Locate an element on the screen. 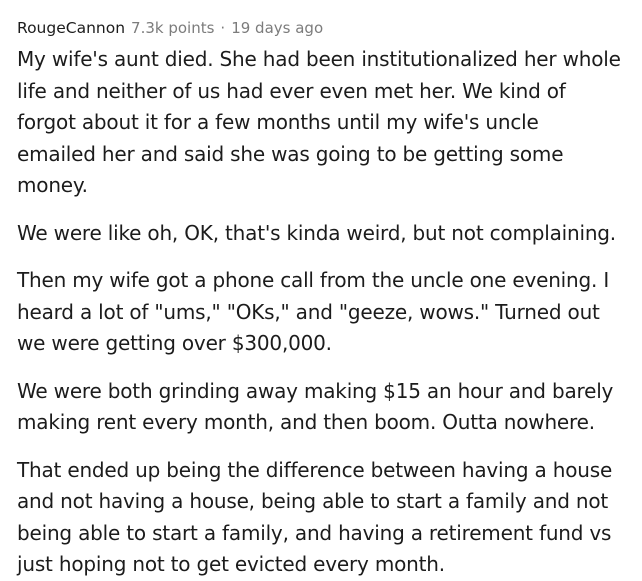 The height and width of the screenshot is (581, 642). author-link: RougeCannon is located at coordinates (71, 28).